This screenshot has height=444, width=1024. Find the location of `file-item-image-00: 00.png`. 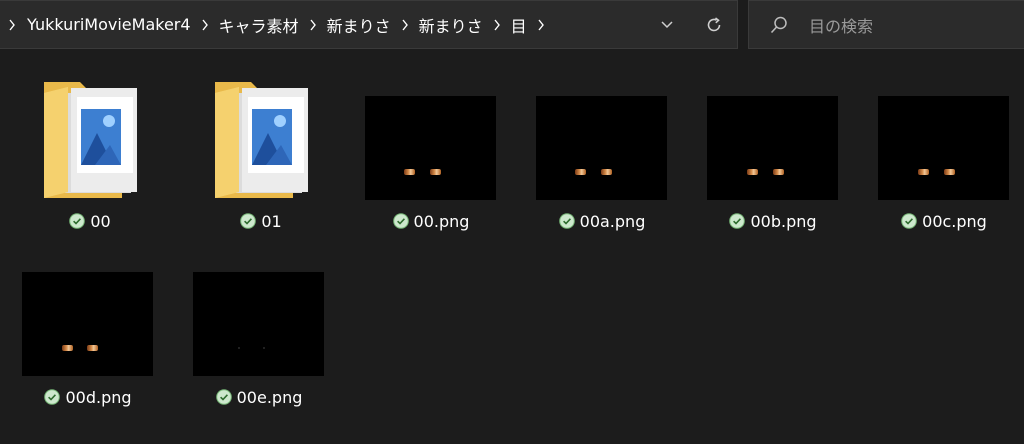

file-item-image-00: 00.png is located at coordinates (431, 165).